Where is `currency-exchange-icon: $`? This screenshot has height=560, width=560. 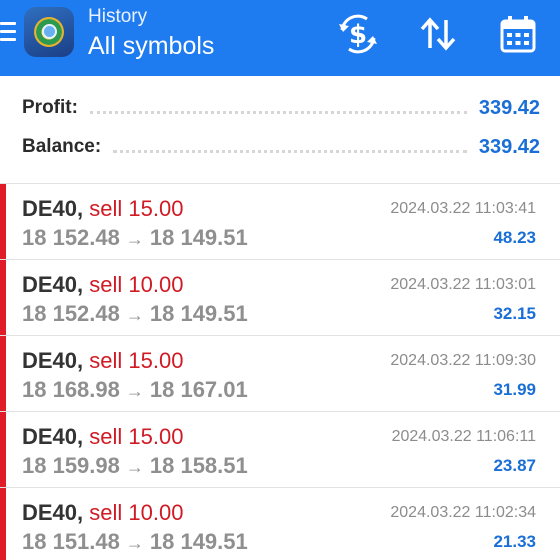 currency-exchange-icon: $ is located at coordinates (358, 34).